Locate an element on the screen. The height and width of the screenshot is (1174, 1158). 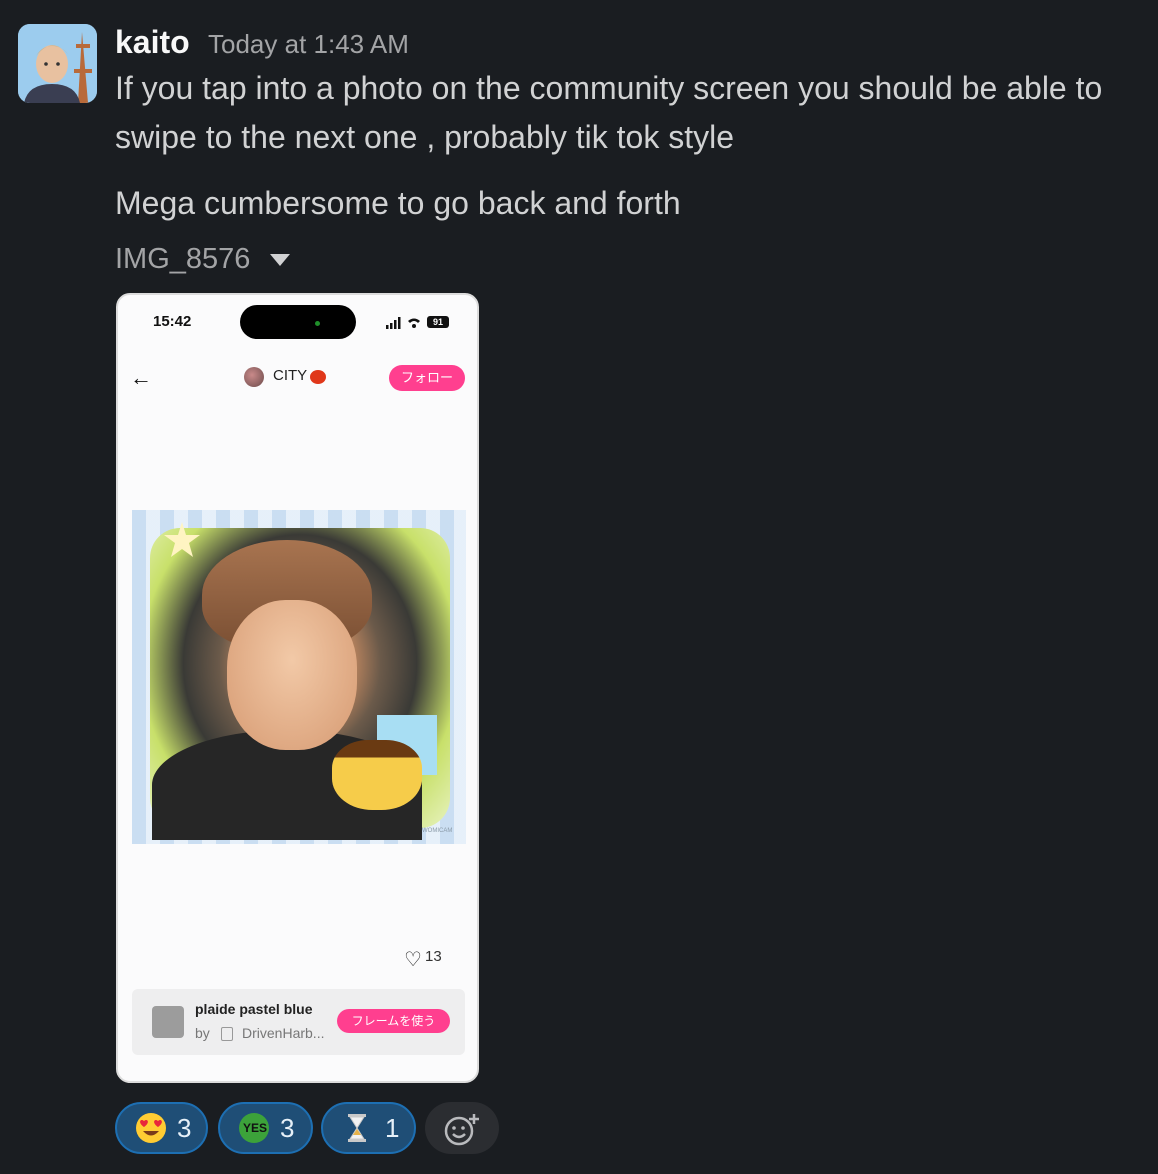
follow-button: フォロー is located at coordinates (427, 378).